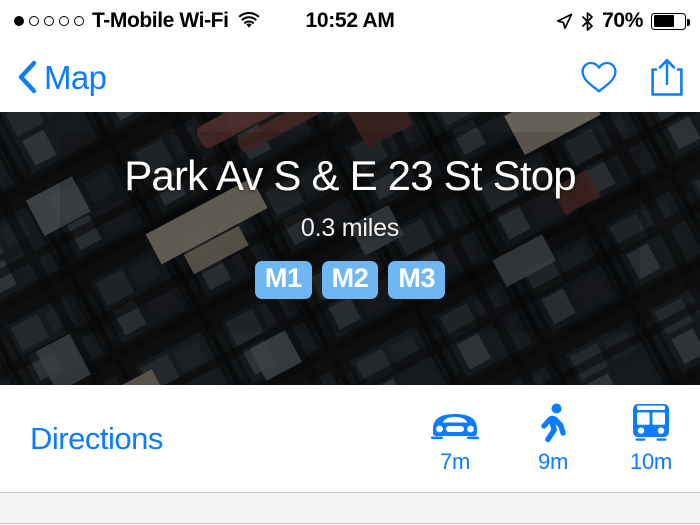 The width and height of the screenshot is (700, 525). I want to click on back-to-map-button: Map, so click(61, 77).